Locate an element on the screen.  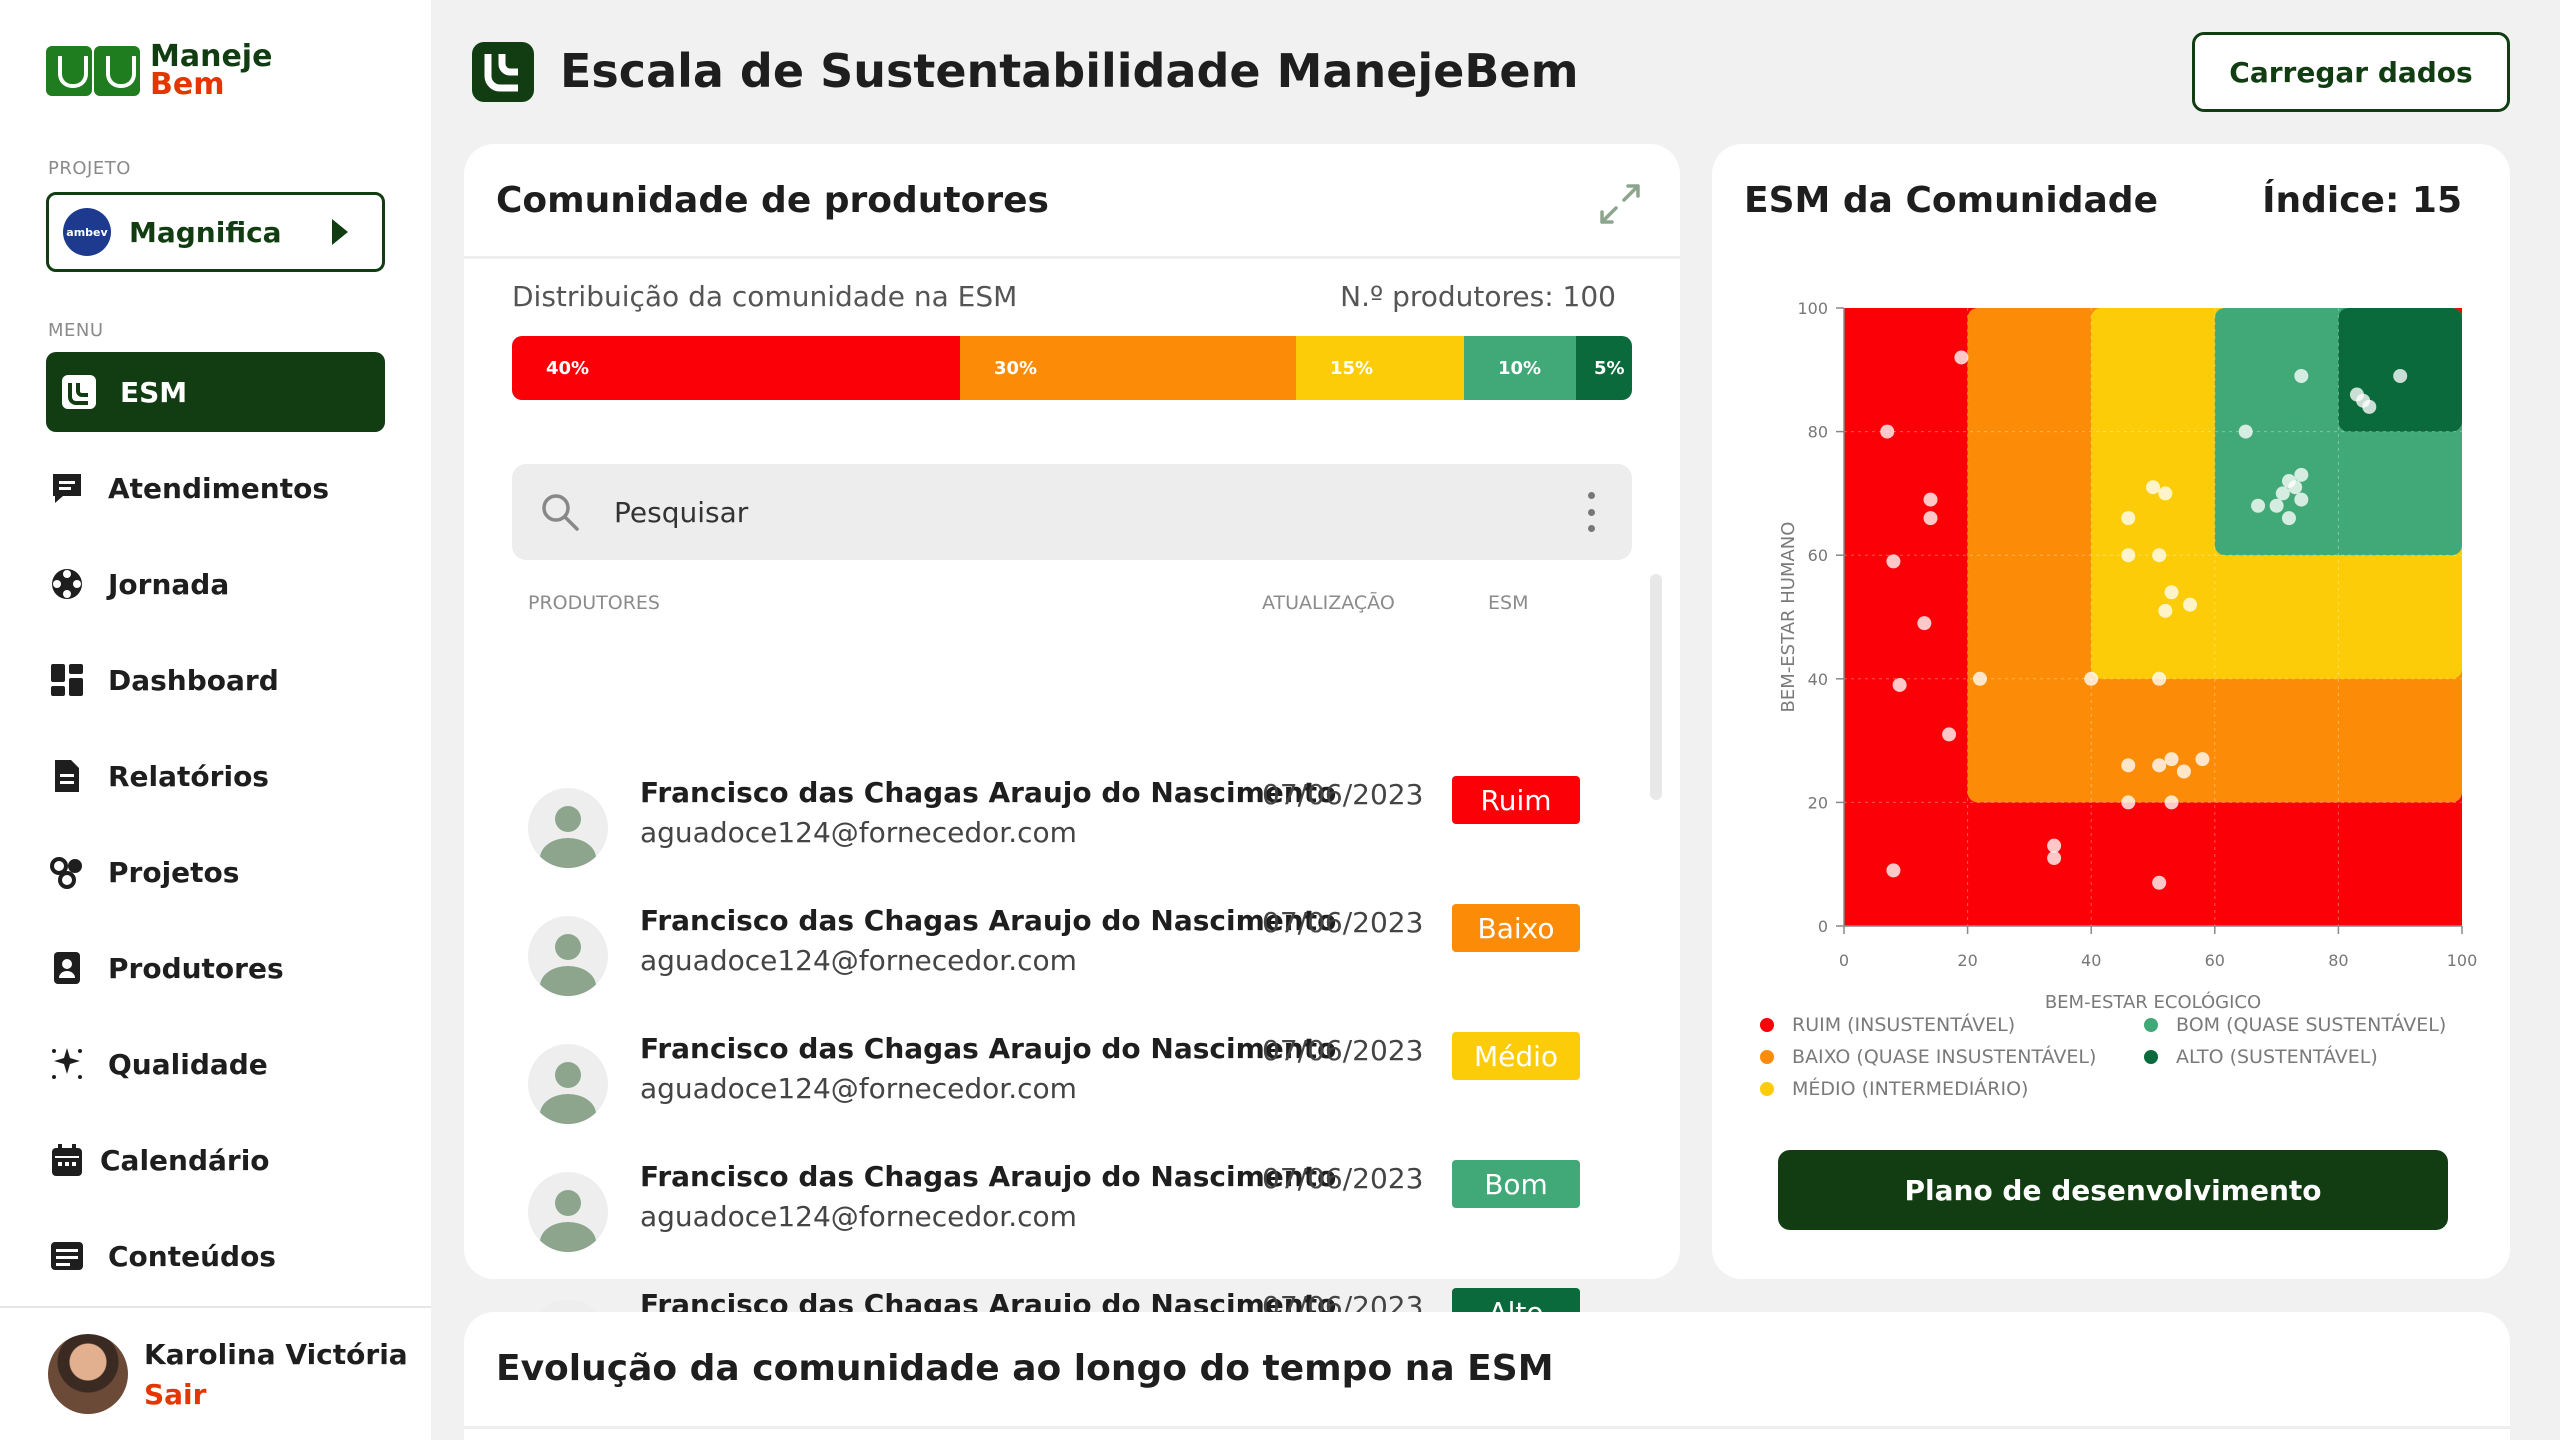
esm-index: Índice: 15 is located at coordinates (2362, 200).